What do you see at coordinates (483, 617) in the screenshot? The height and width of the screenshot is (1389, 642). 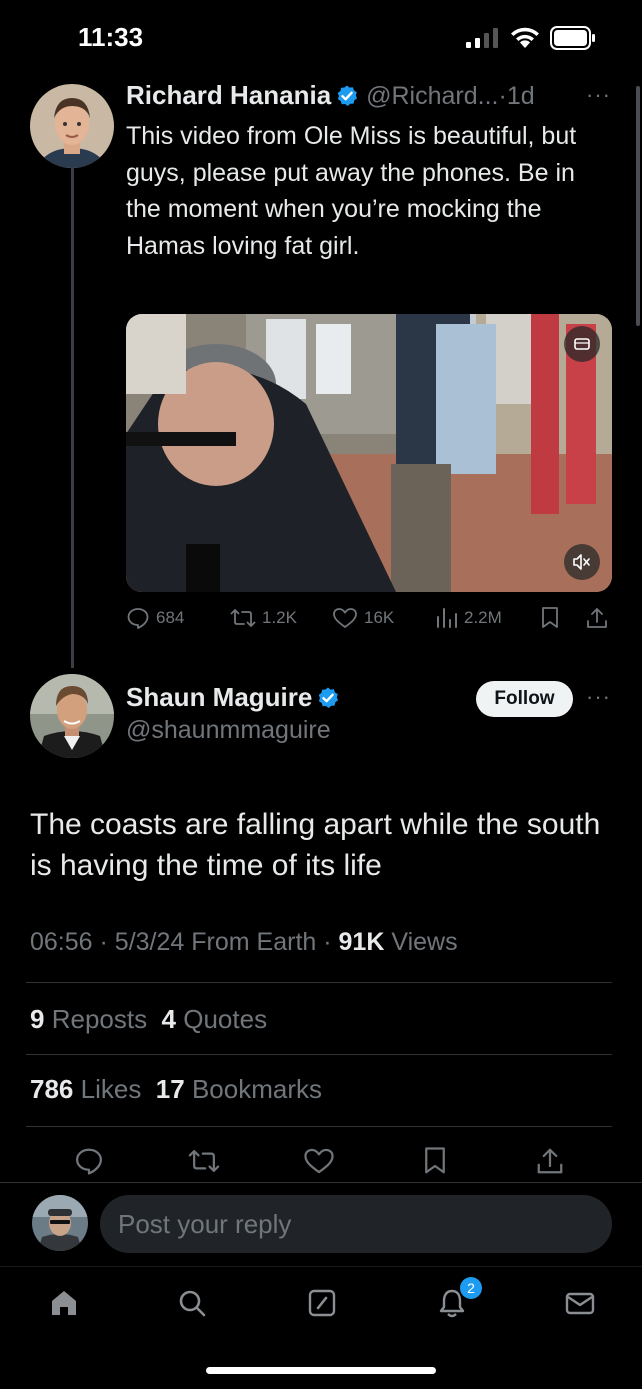 I see `quoted-views-count: 2.2M` at bounding box center [483, 617].